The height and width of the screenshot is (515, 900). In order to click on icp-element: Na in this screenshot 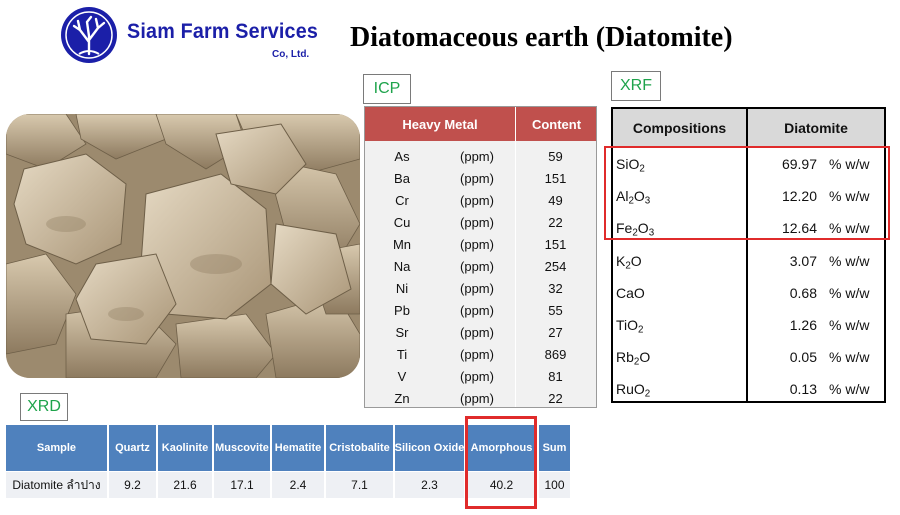, I will do `click(402, 266)`.